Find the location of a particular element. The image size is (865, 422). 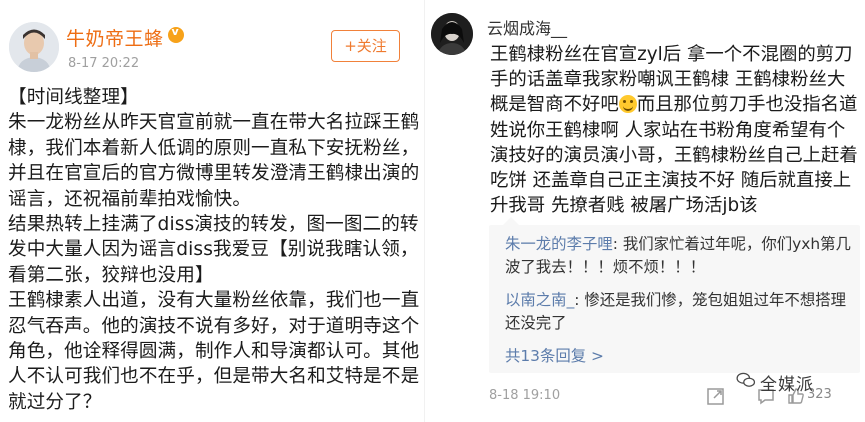

verified-badge-icon is located at coordinates (175, 34).